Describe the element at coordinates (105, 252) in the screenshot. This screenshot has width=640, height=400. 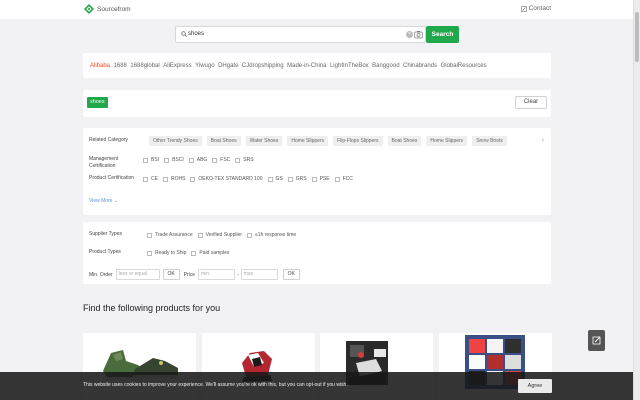
I see `product-types-label: Product Types` at that location.